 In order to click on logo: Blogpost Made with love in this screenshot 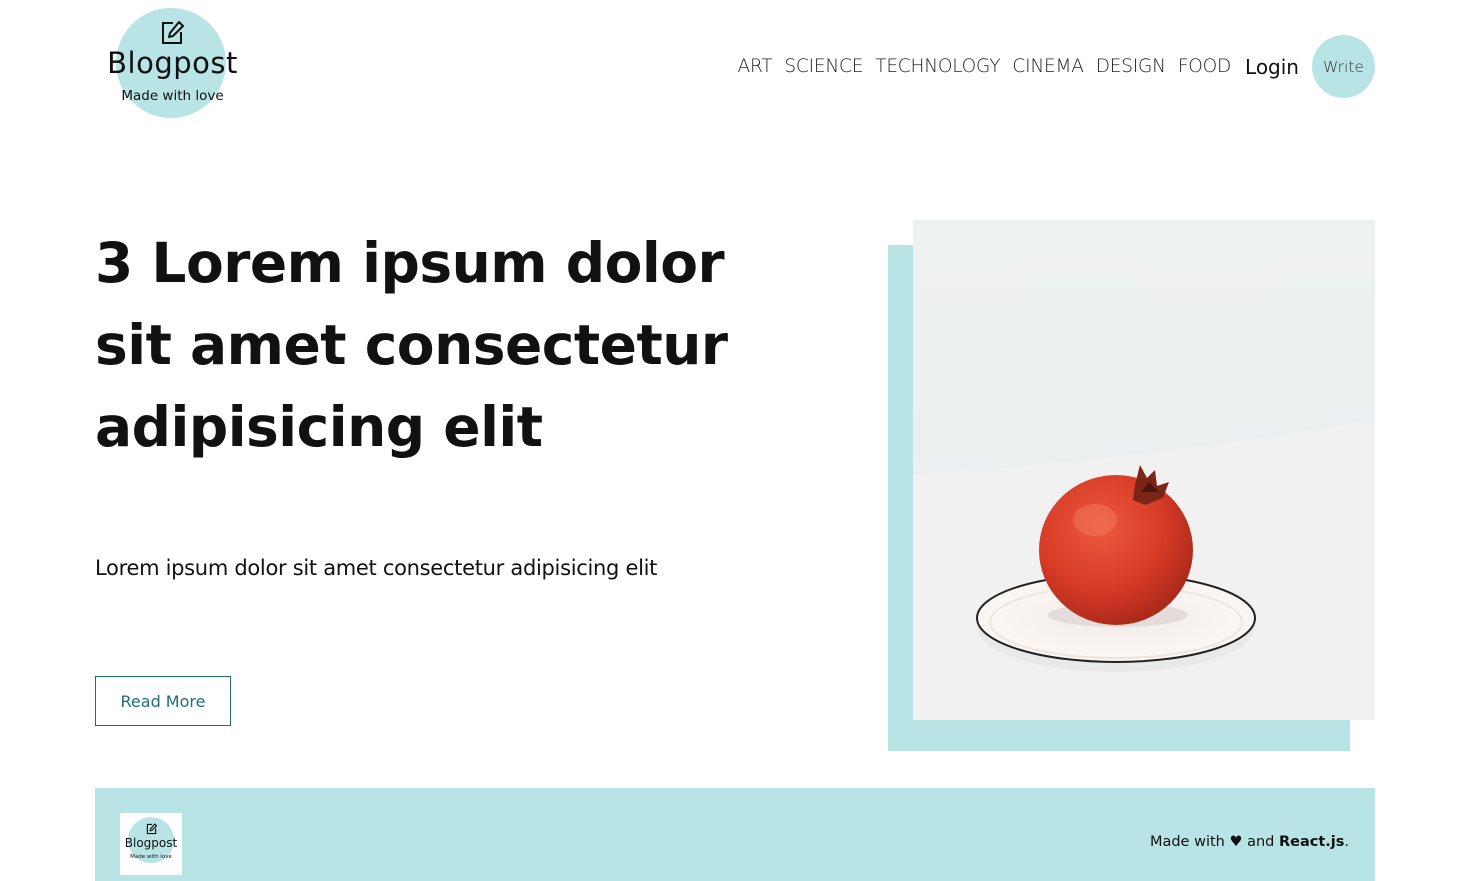, I will do `click(172, 64)`.